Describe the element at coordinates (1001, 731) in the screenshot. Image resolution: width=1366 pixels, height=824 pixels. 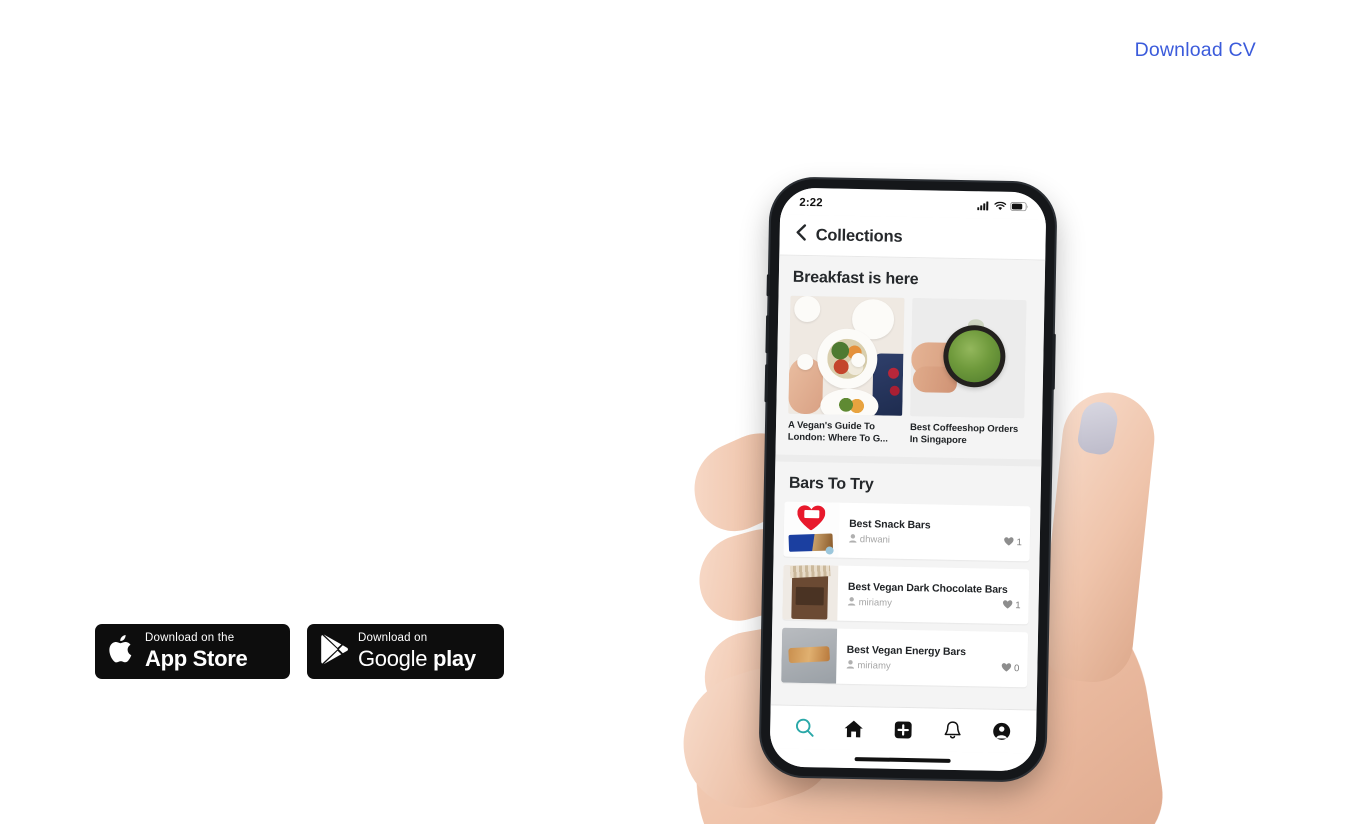
I see `tab-profile` at that location.